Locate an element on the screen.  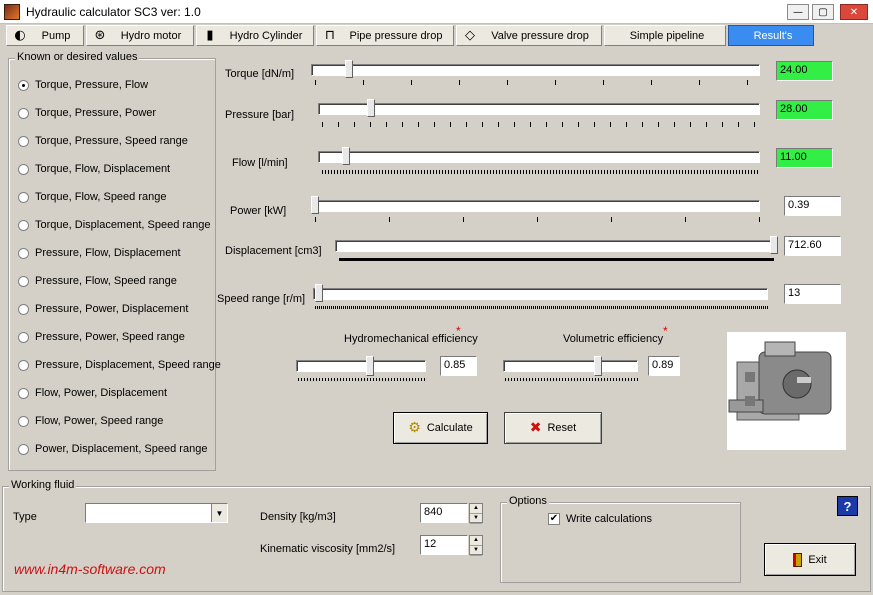
exit-label: Exit is located at coordinates (817, 559).